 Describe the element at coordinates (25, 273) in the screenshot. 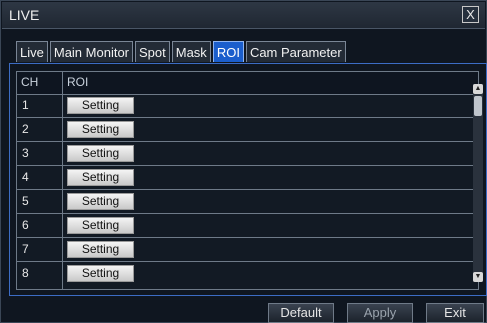

I see `channel-number: 8` at that location.